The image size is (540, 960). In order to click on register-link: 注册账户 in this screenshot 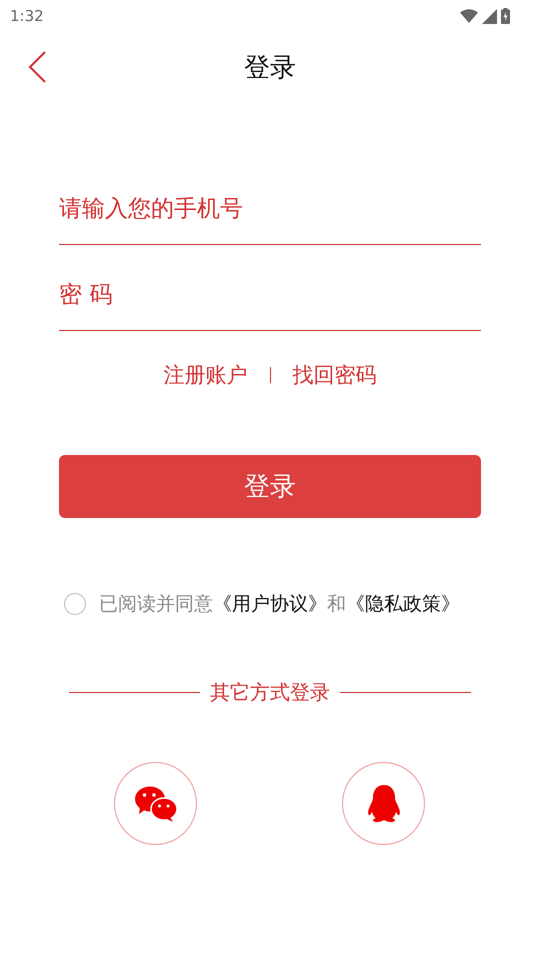, I will do `click(206, 375)`.